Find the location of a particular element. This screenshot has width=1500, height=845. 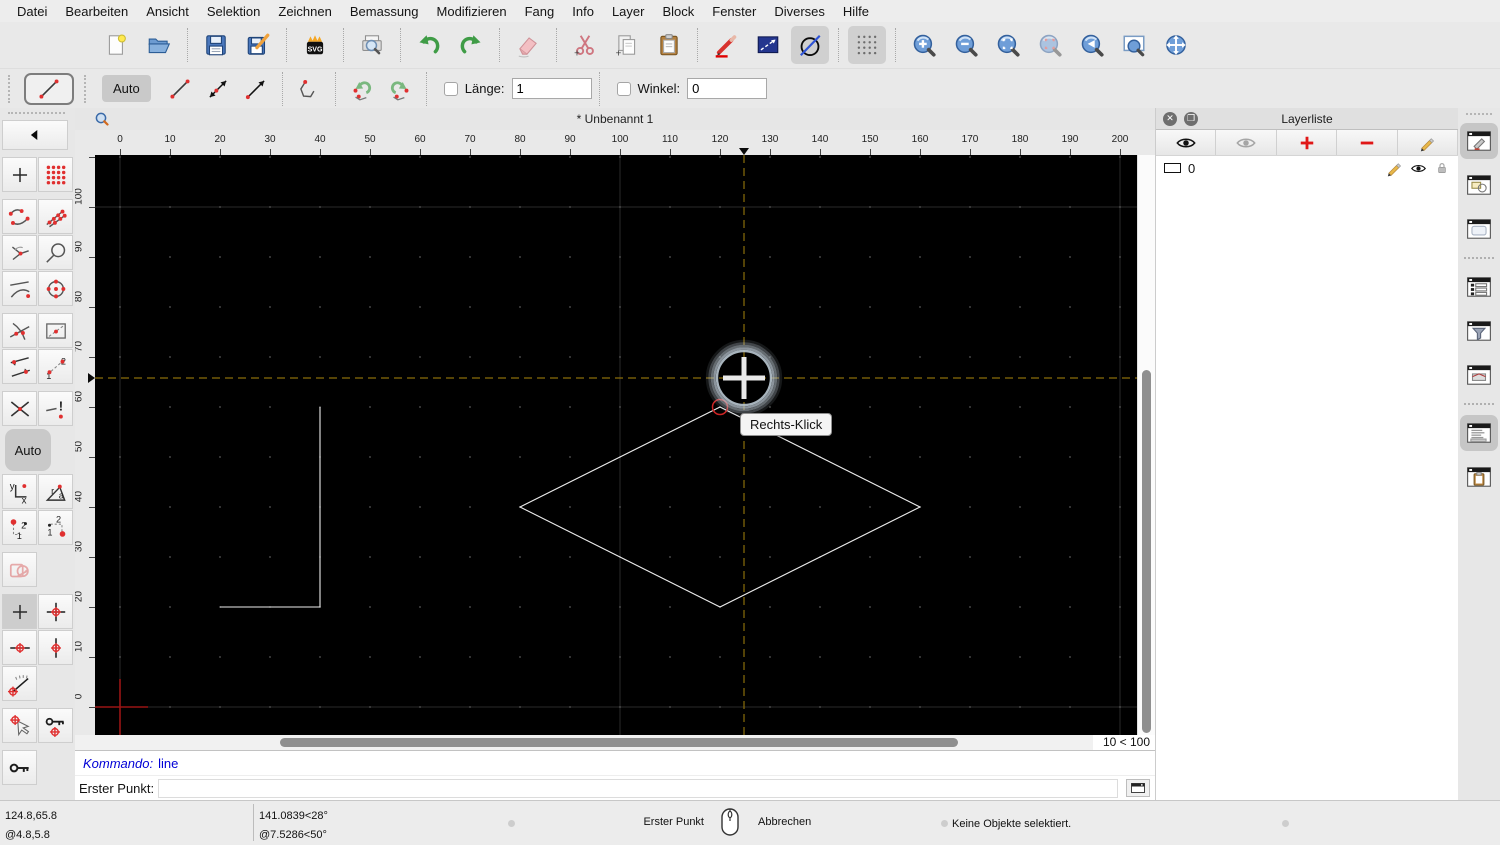

horizontal-scrollbar-thumb is located at coordinates (619, 742).